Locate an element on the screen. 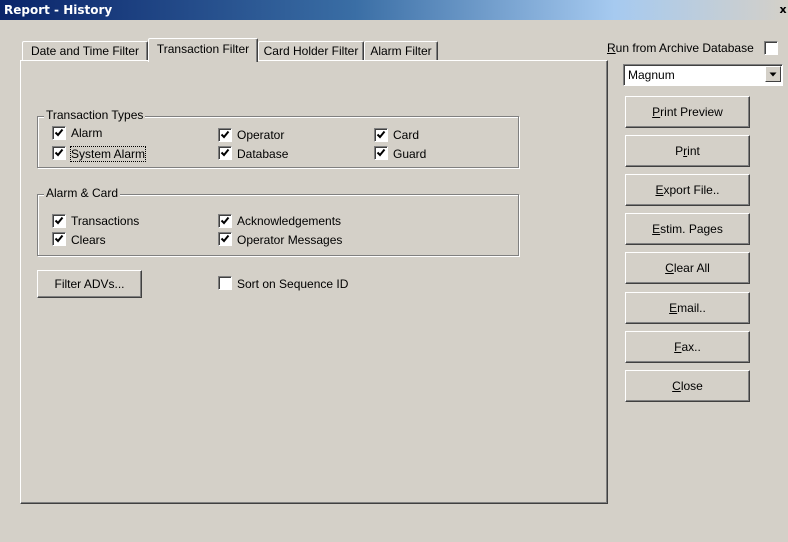 This screenshot has width=788, height=542. close-button: Close is located at coordinates (687, 386).